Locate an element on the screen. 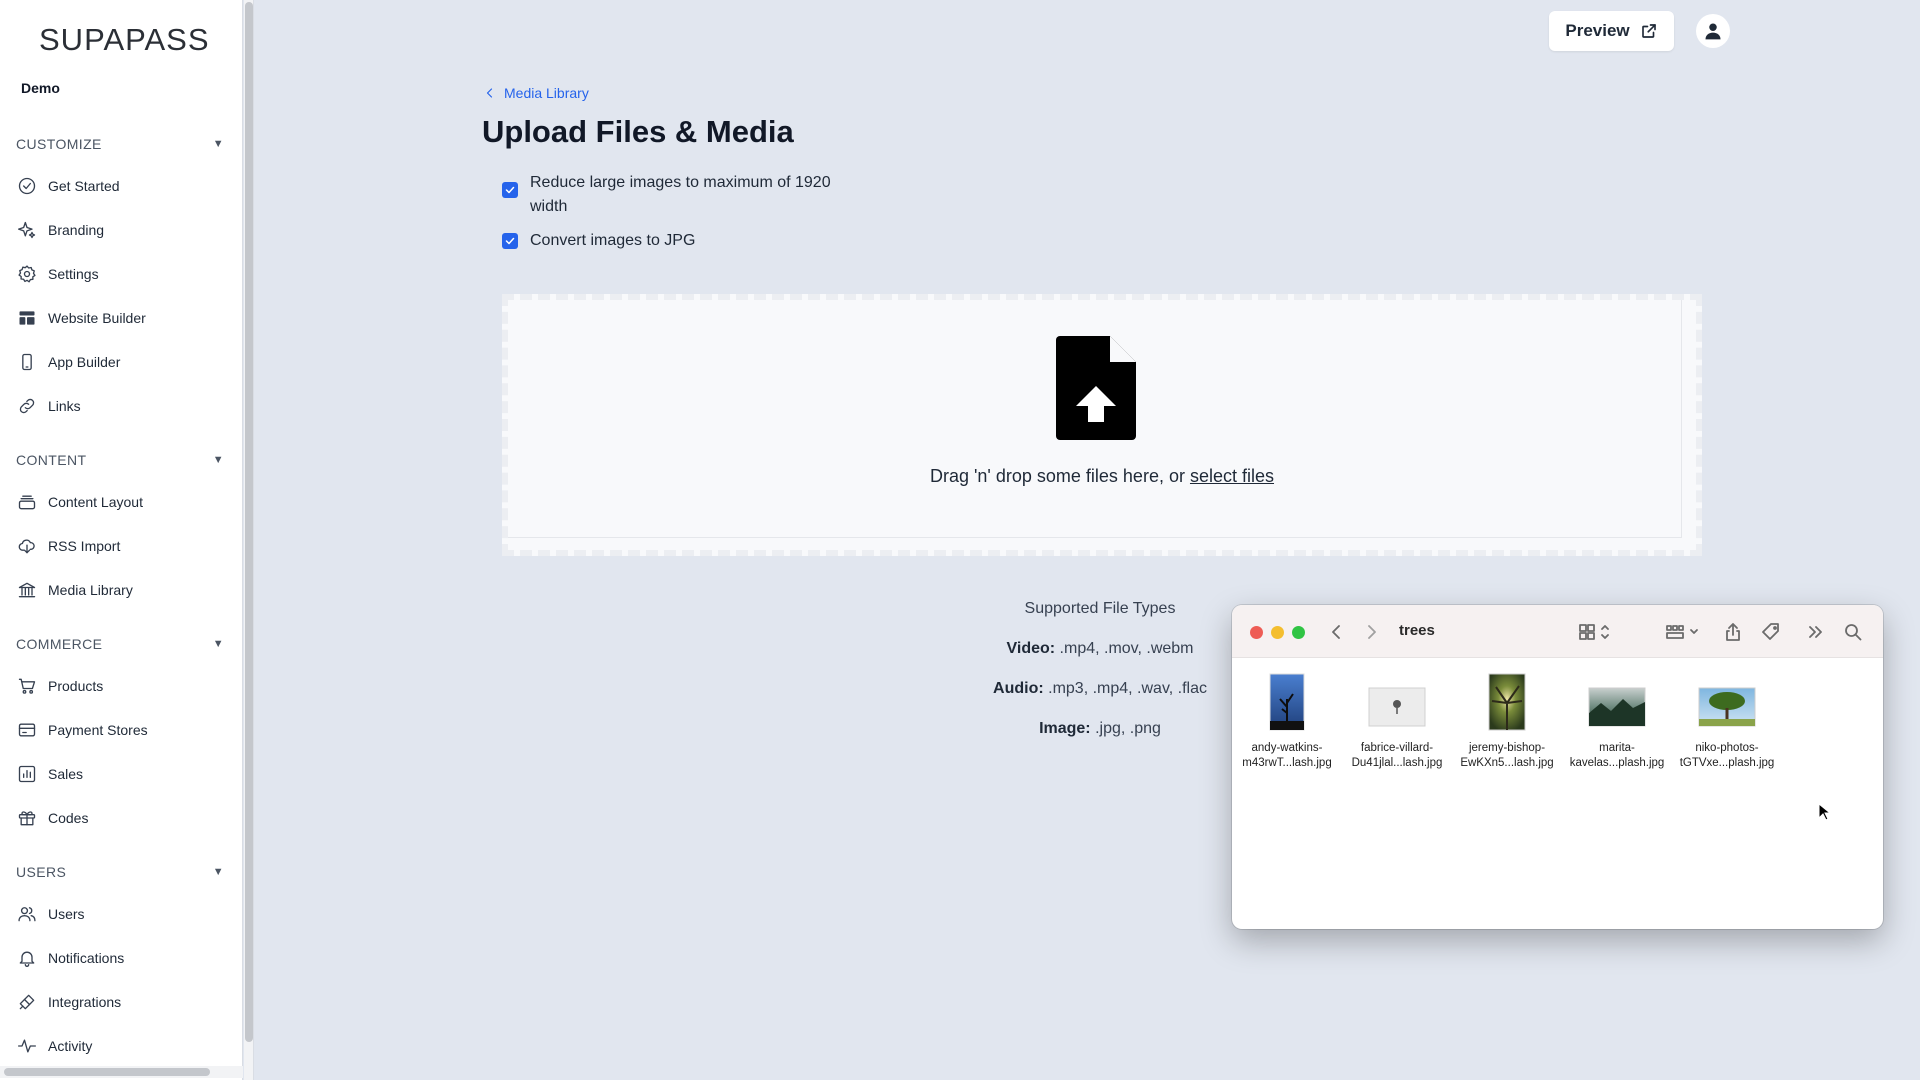 The image size is (1920, 1080). sidebar-item-integrations: Integrations is located at coordinates (120, 1002).